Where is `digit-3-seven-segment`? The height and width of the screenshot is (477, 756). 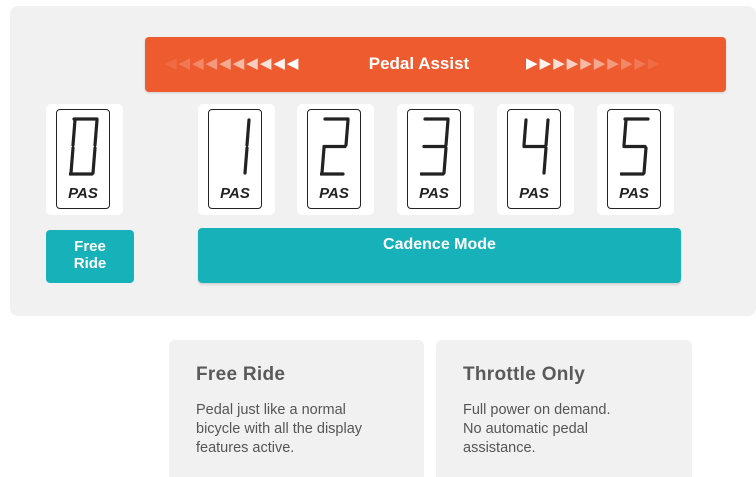
digit-3-seven-segment is located at coordinates (435, 146).